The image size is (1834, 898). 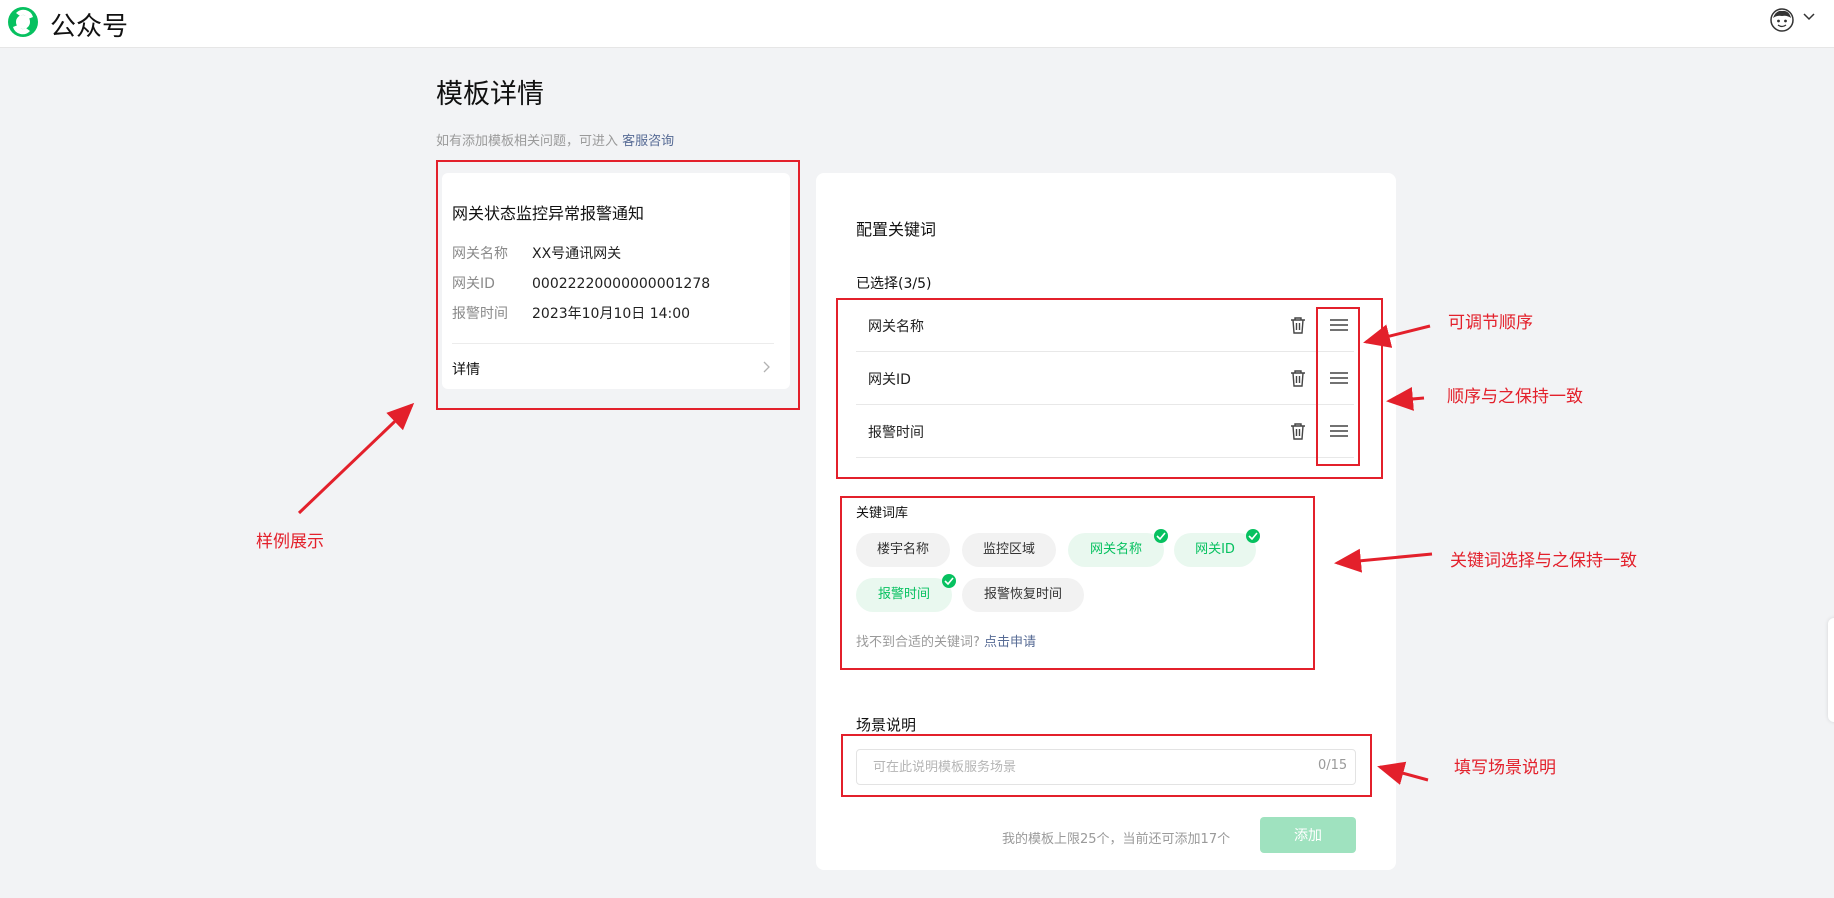 I want to click on template-limit-text: 我的模板上限25个，当前还可添加17个, so click(x=1116, y=839).